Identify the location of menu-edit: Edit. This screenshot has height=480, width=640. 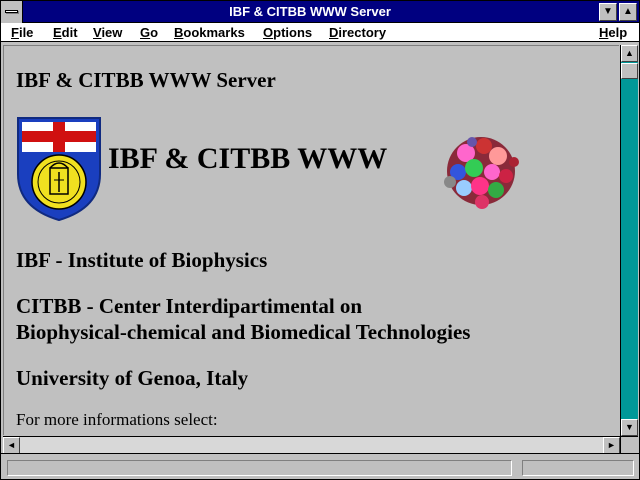
(65, 32).